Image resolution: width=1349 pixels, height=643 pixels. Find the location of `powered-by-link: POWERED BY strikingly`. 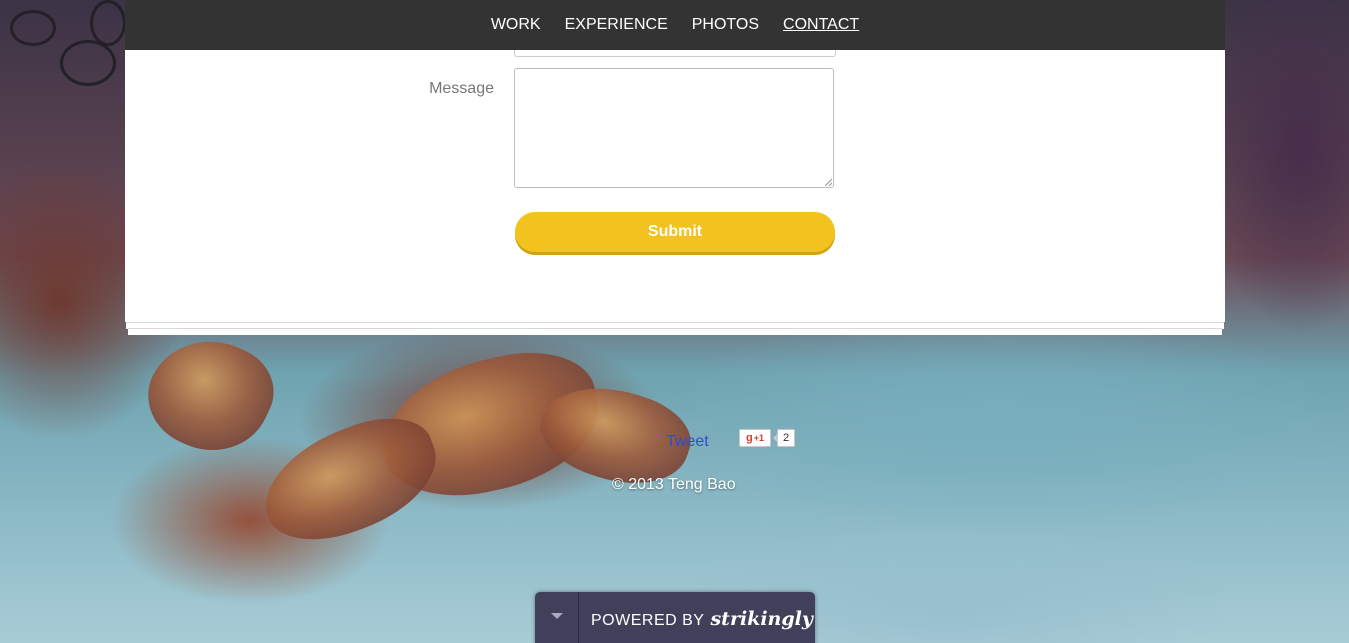

powered-by-link: POWERED BY strikingly is located at coordinates (696, 617).